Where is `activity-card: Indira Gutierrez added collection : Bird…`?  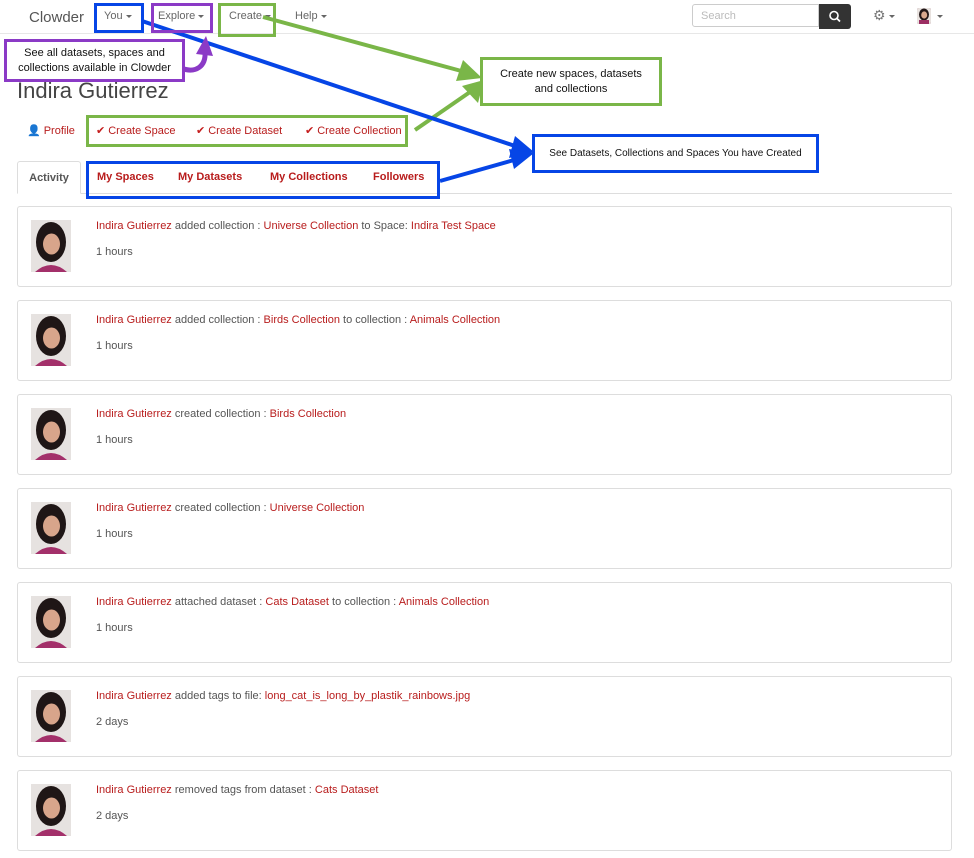
activity-card: Indira Gutierrez added collection : Bird… is located at coordinates (484, 340).